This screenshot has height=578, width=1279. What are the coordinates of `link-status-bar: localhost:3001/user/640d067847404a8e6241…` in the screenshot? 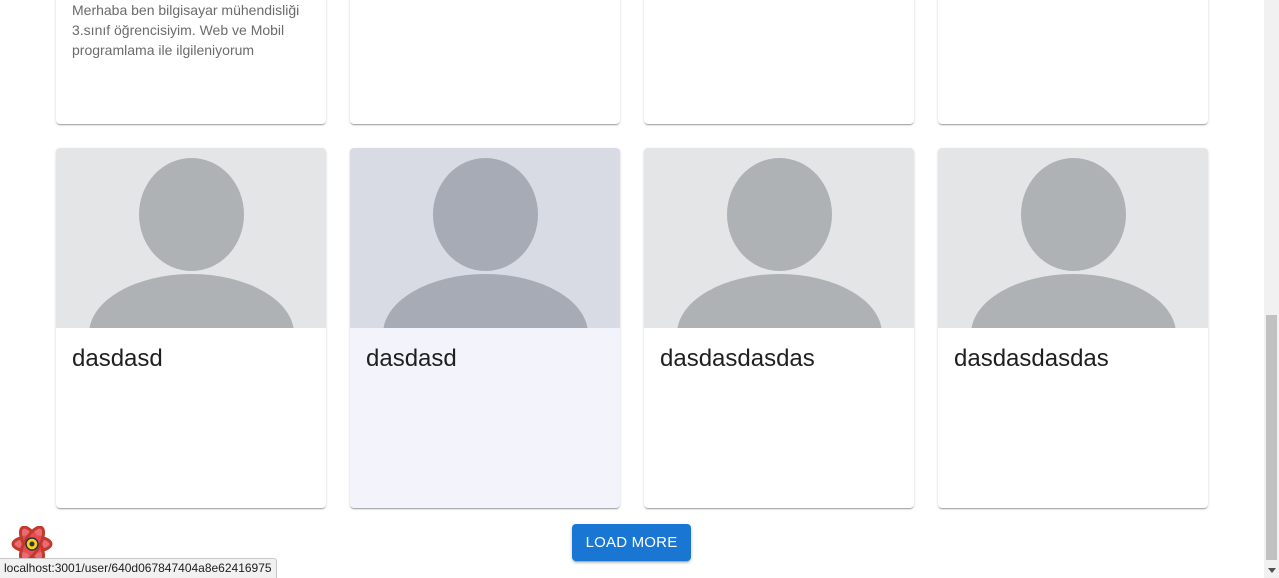 It's located at (138, 568).